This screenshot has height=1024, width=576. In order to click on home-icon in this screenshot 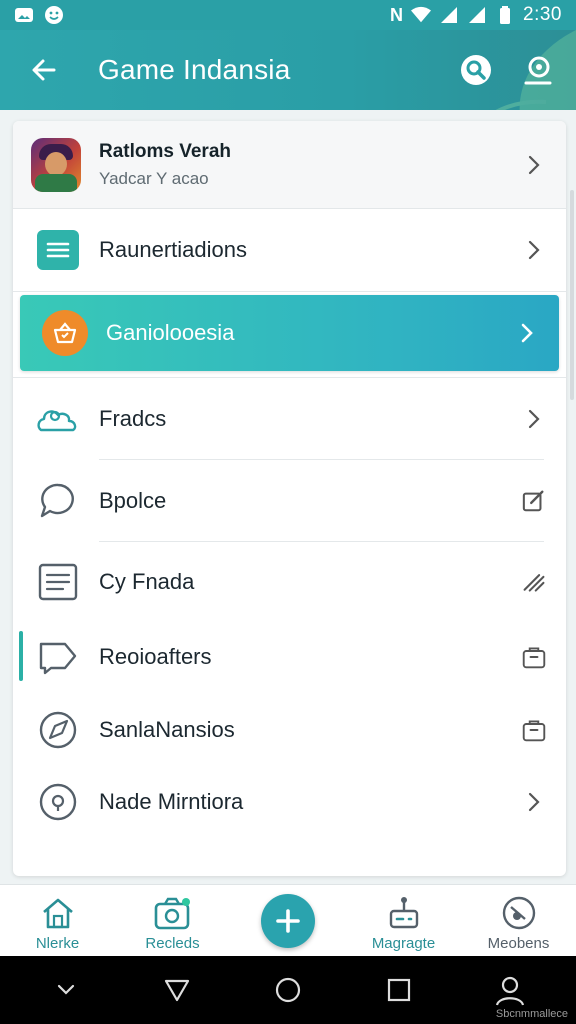, I will do `click(58, 913)`.